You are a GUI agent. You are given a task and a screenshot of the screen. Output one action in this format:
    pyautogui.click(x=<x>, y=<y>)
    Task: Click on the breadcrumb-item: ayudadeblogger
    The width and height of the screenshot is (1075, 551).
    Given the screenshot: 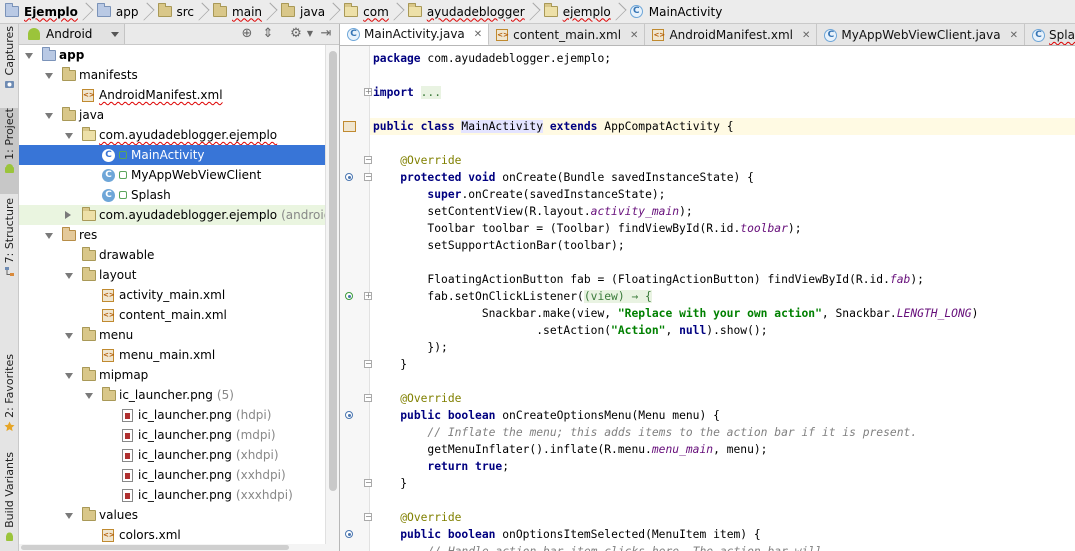 What is the action you would take?
    pyautogui.click(x=471, y=11)
    